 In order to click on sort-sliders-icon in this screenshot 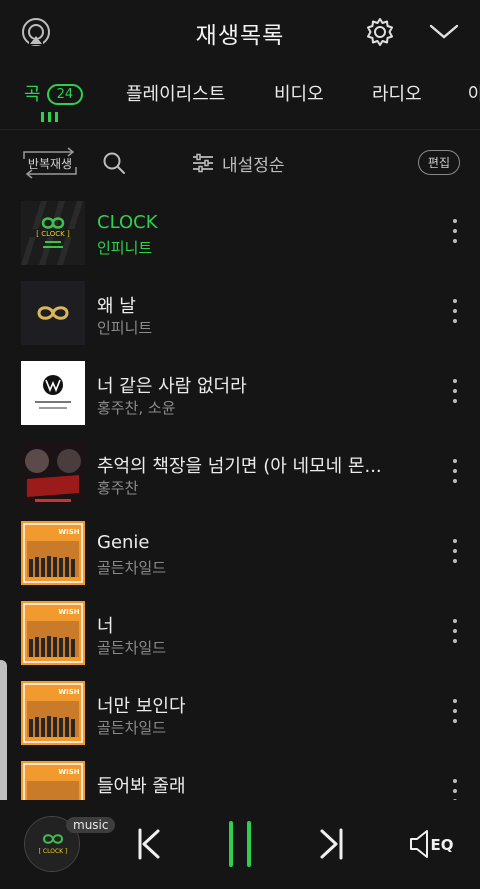, I will do `click(203, 163)`.